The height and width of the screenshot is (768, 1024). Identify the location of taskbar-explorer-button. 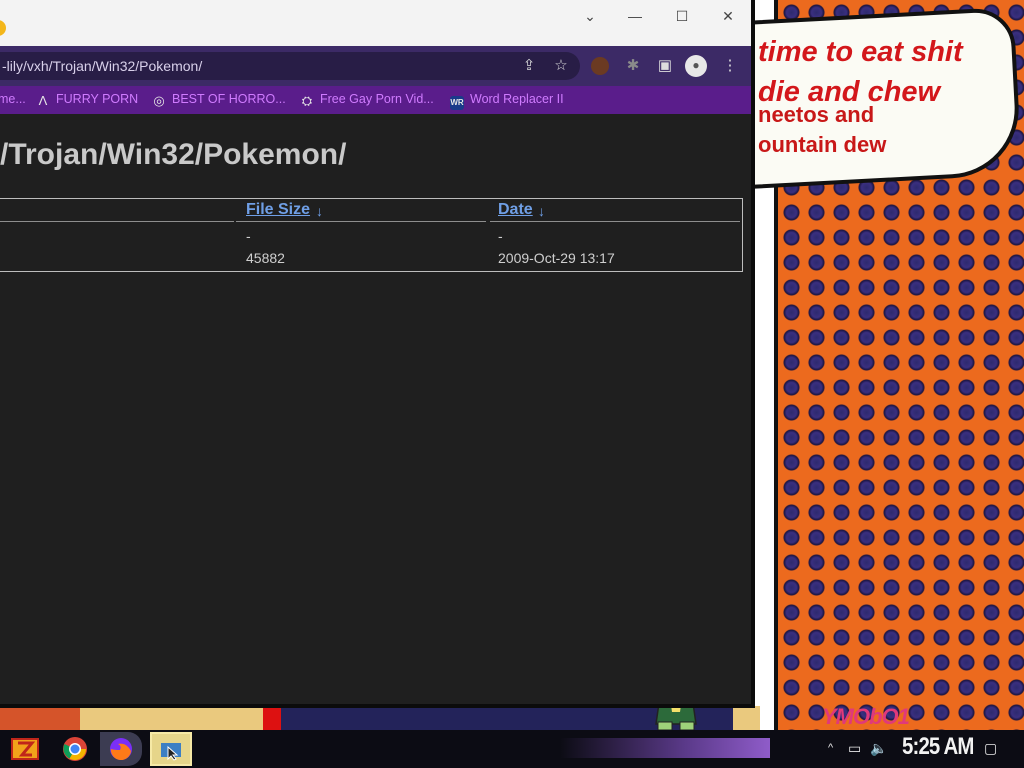
(171, 749).